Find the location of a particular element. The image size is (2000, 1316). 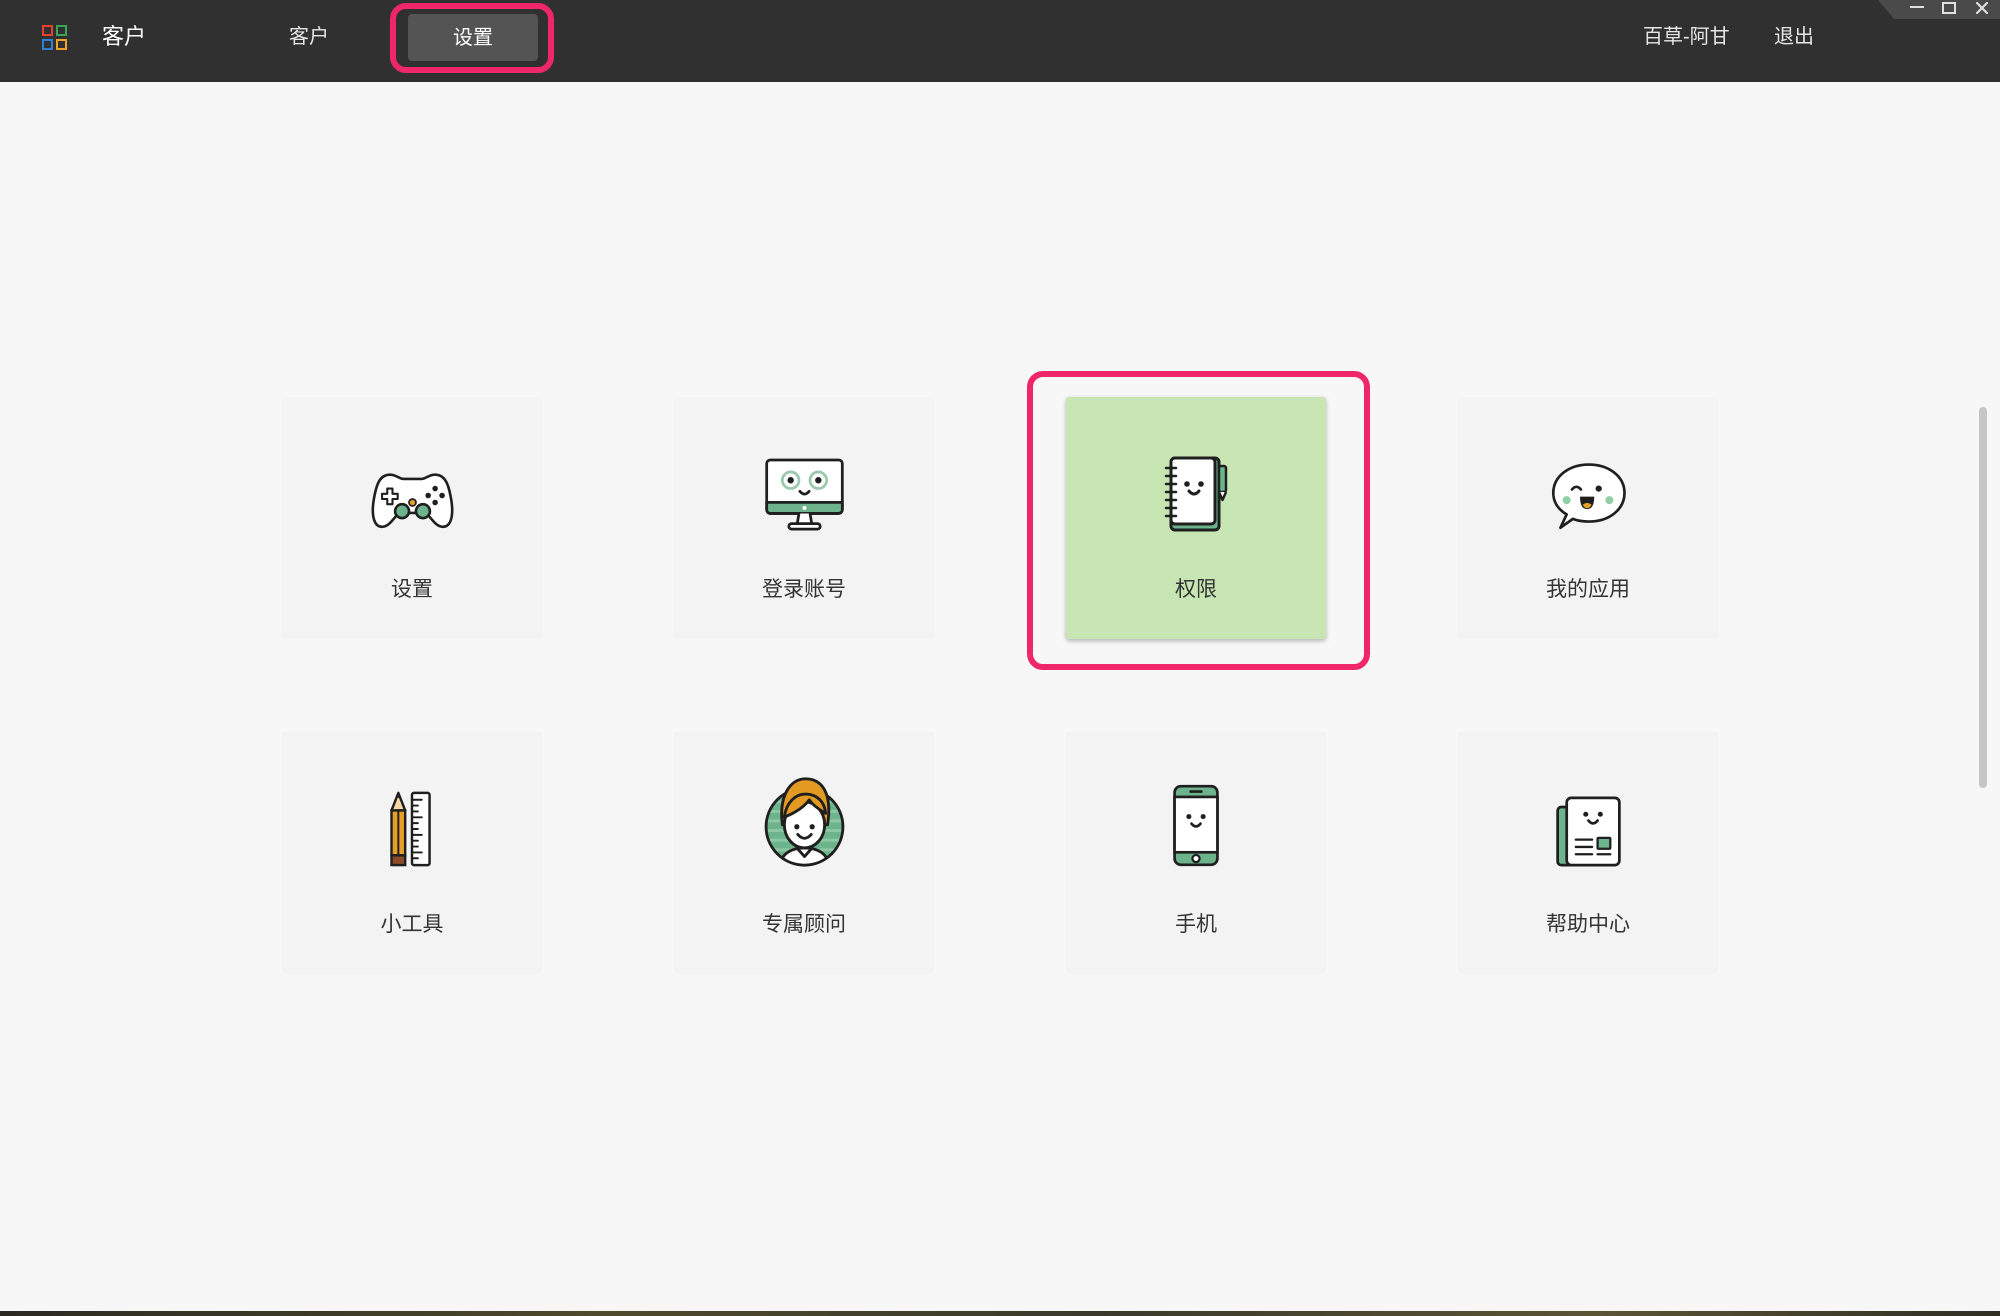

tile-label: 帮助中心 is located at coordinates (1588, 924).